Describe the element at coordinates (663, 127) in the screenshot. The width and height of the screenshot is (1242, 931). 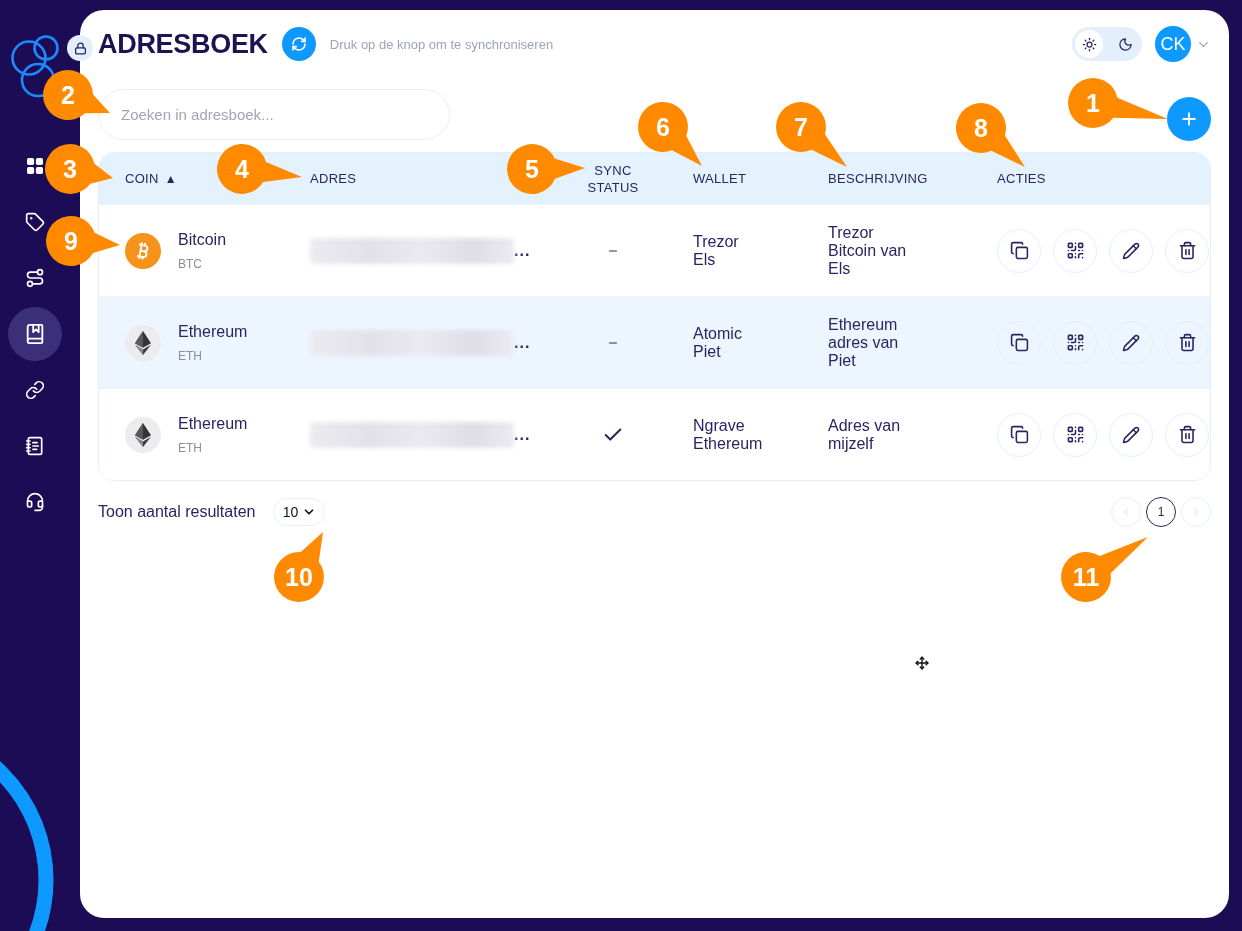
I see `callout-number: 6` at that location.